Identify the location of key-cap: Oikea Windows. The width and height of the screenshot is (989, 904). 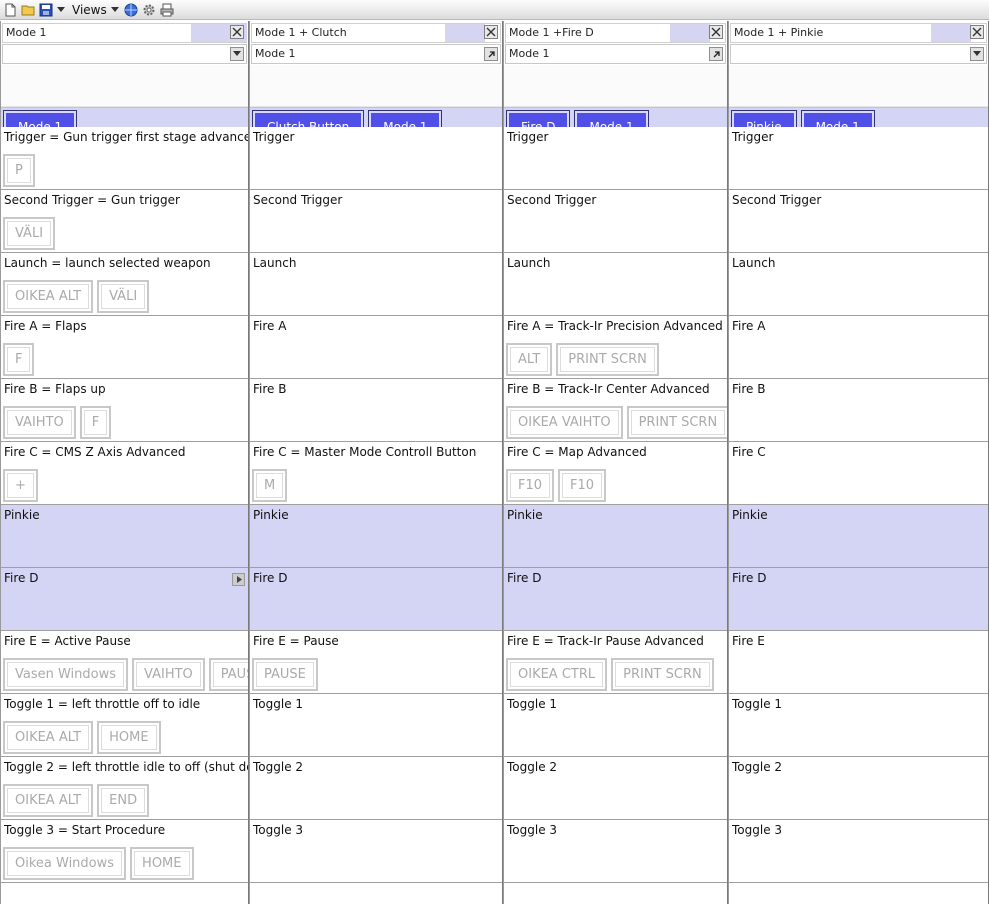
(65, 863).